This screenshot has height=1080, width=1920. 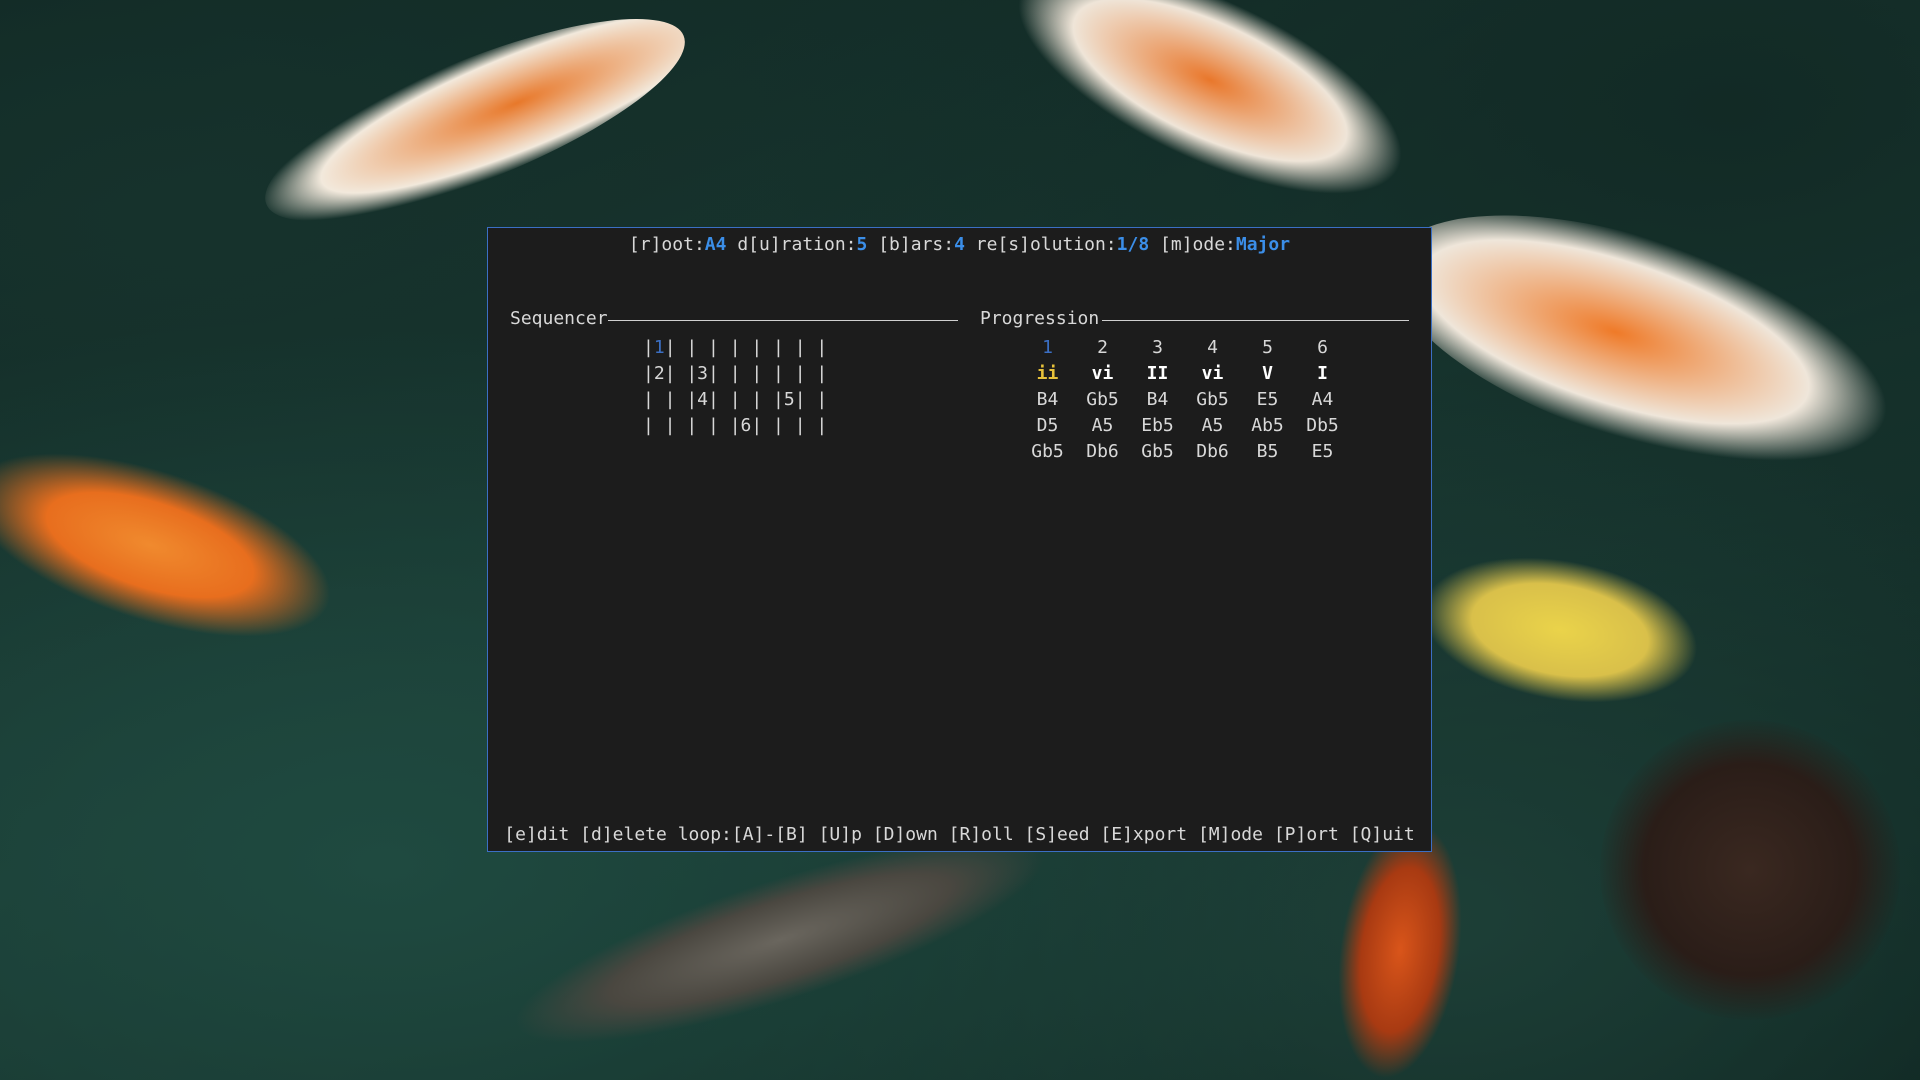 I want to click on note-row: D5 A5 Eb5 A5 Ab5 Db5, so click(x=1185, y=426).